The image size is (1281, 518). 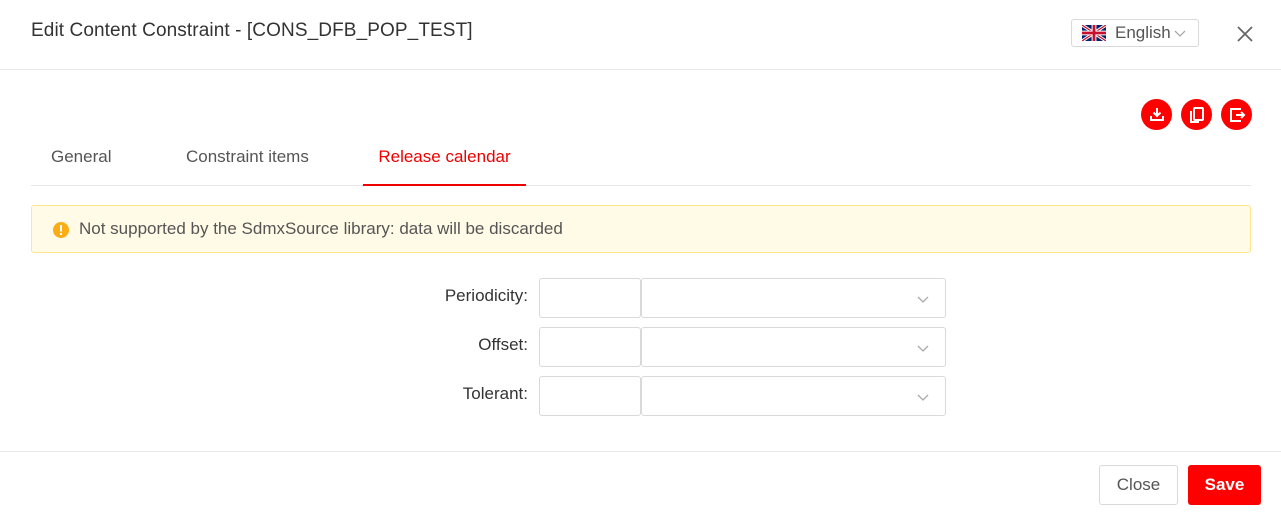 I want to click on offset-value-input, so click(x=590, y=347).